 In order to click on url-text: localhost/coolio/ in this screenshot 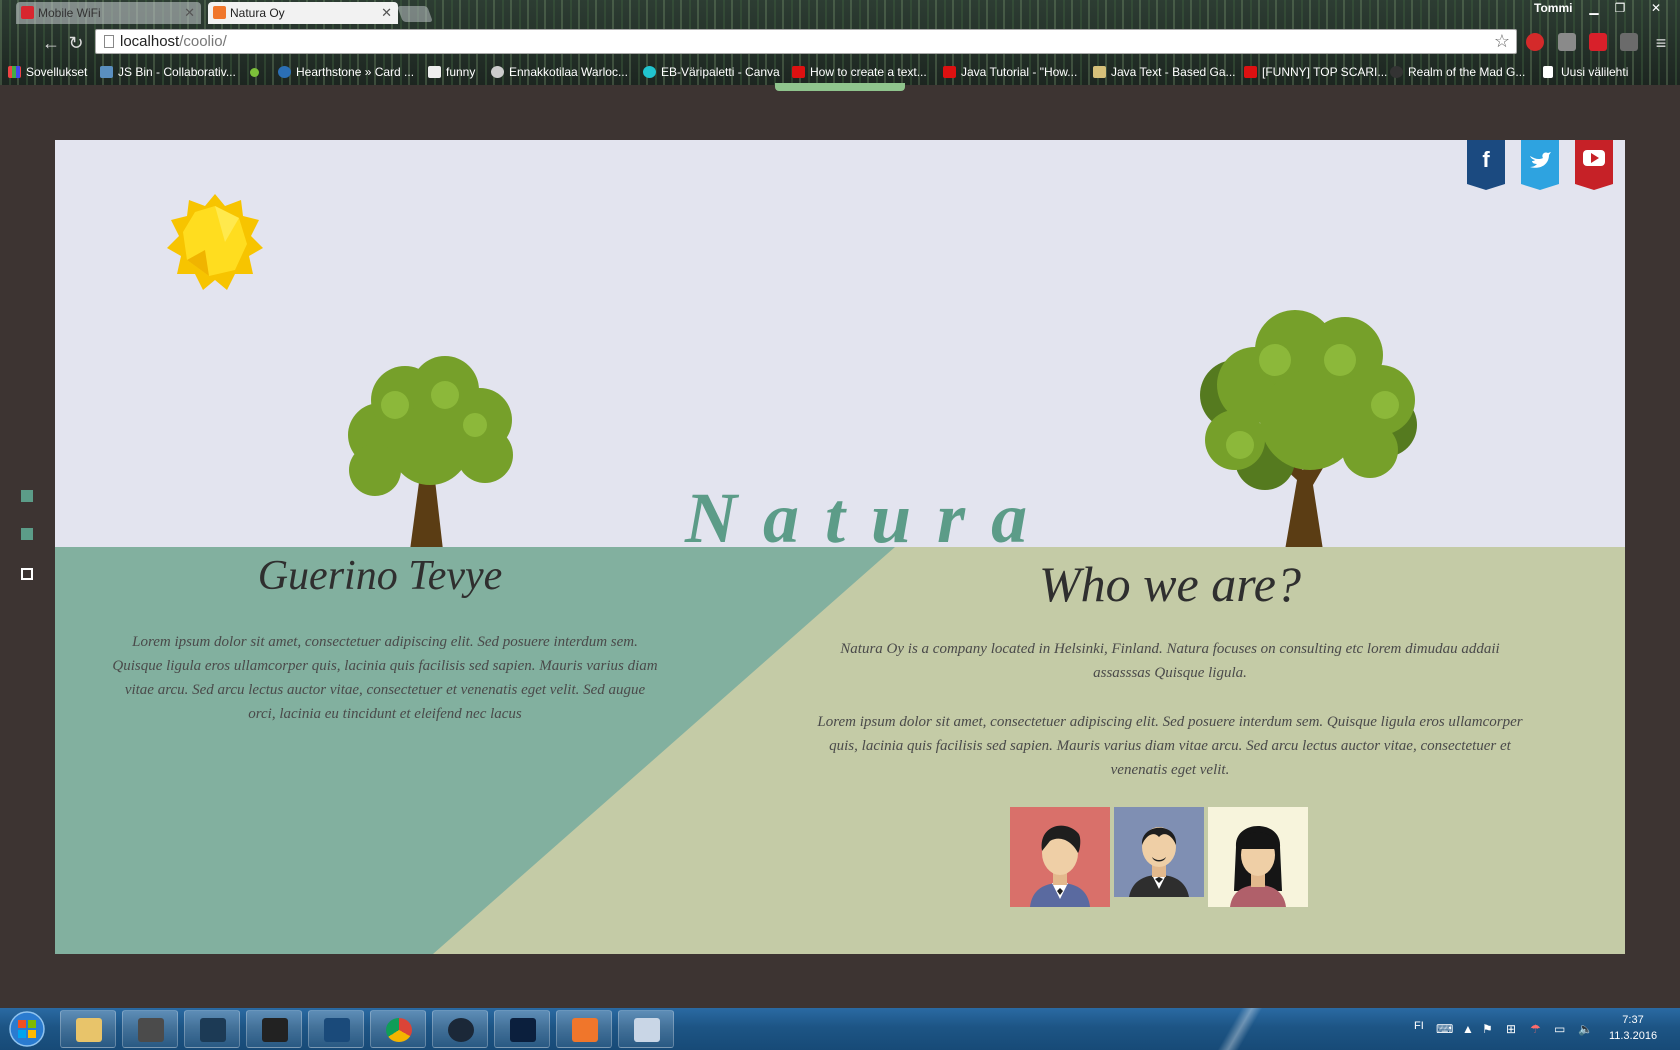, I will do `click(173, 41)`.